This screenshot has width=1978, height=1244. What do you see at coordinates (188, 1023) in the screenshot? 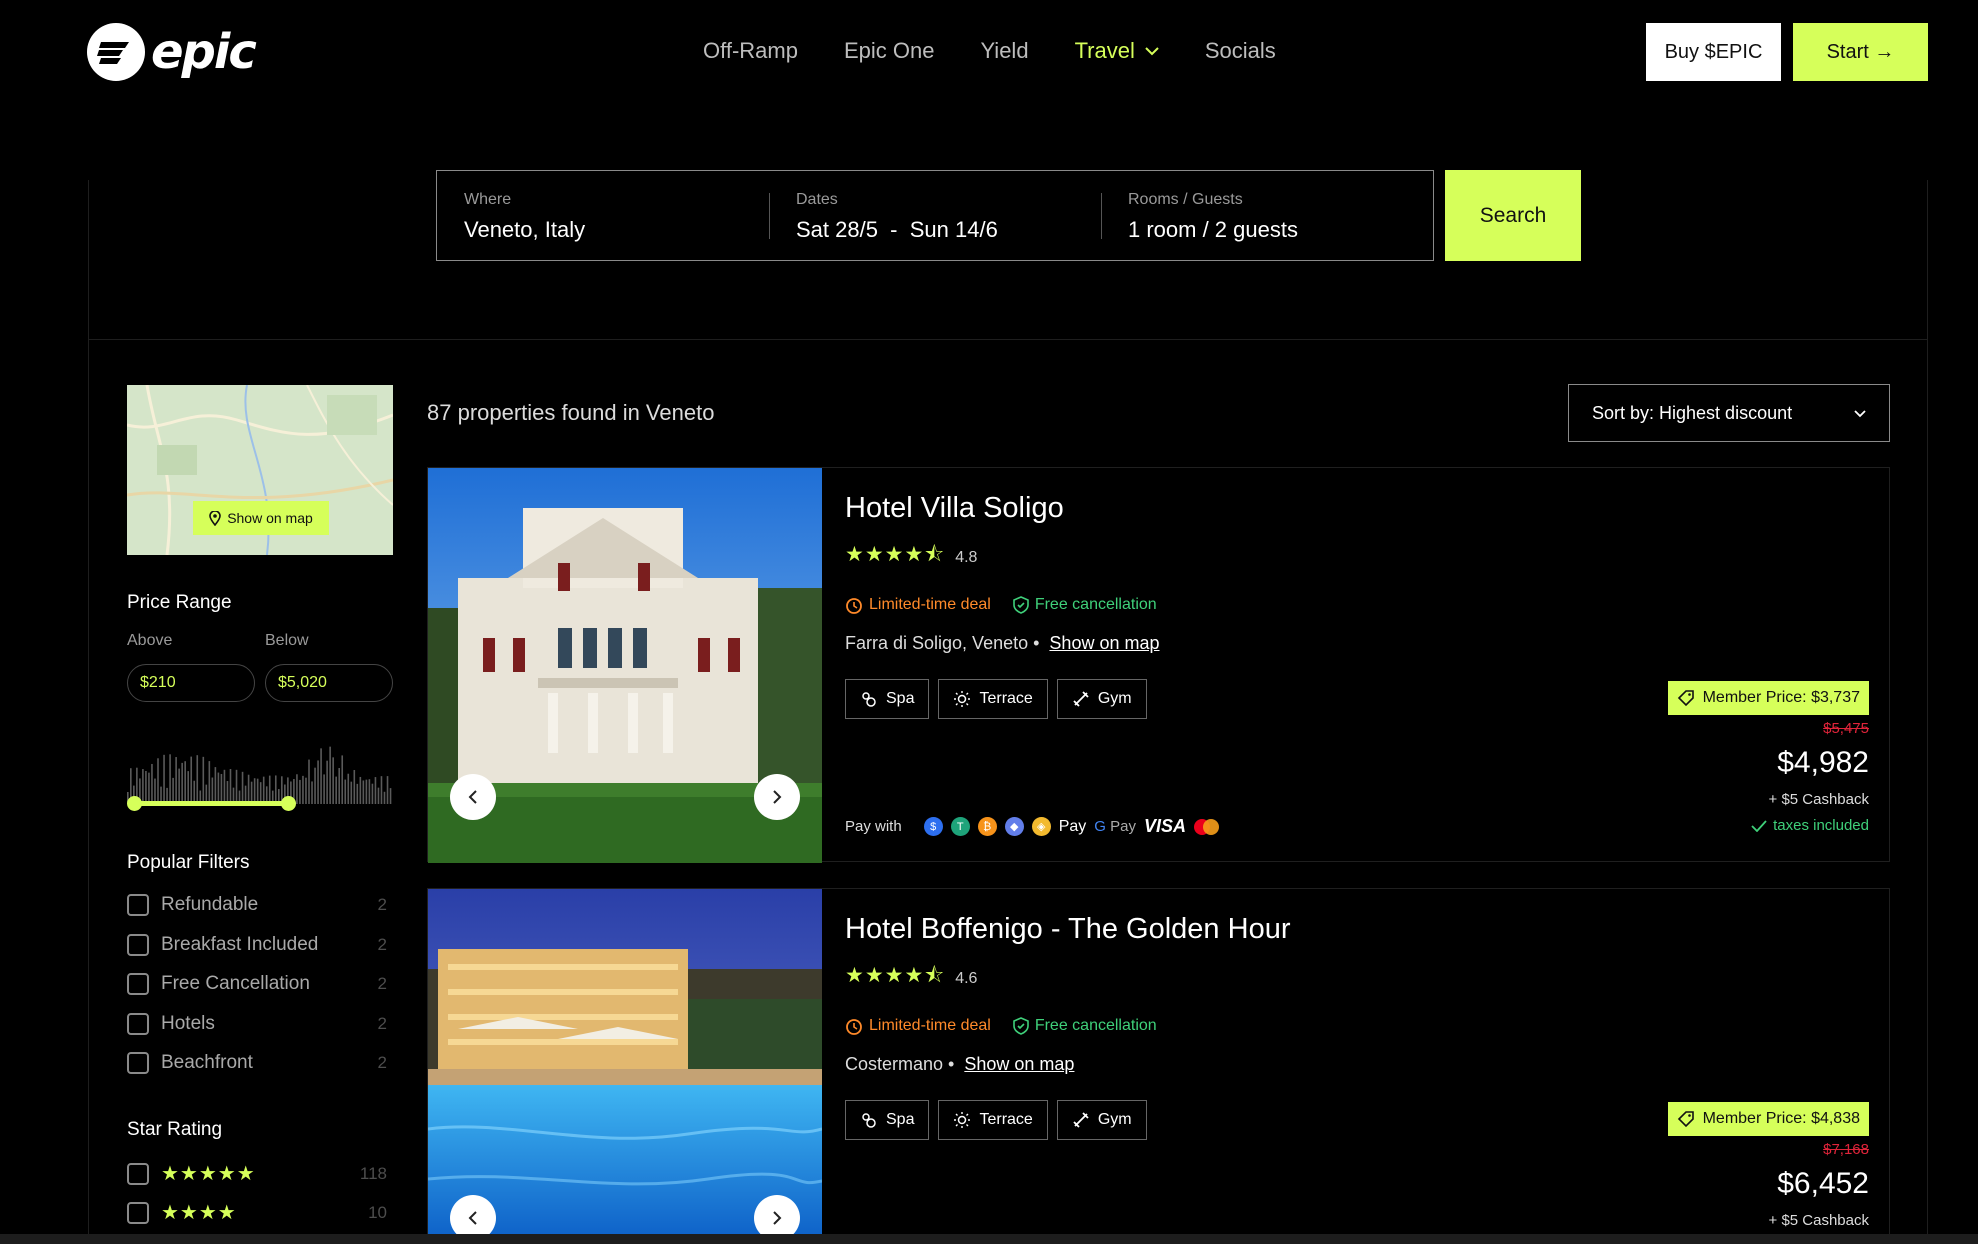
I see `filter-label: Hotels` at bounding box center [188, 1023].